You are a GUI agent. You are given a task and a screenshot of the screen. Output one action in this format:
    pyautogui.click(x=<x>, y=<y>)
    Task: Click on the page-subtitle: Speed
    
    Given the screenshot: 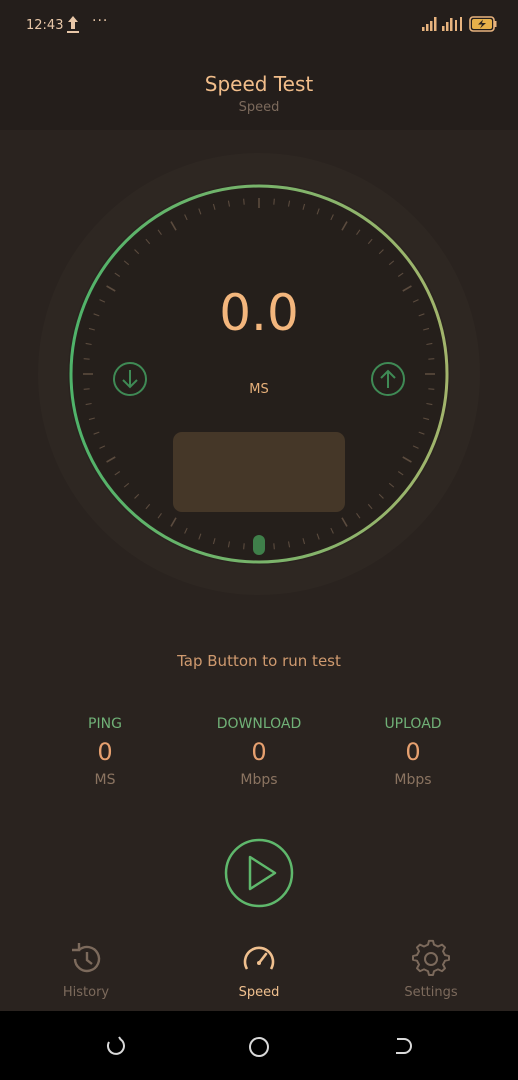 What is the action you would take?
    pyautogui.click(x=259, y=107)
    